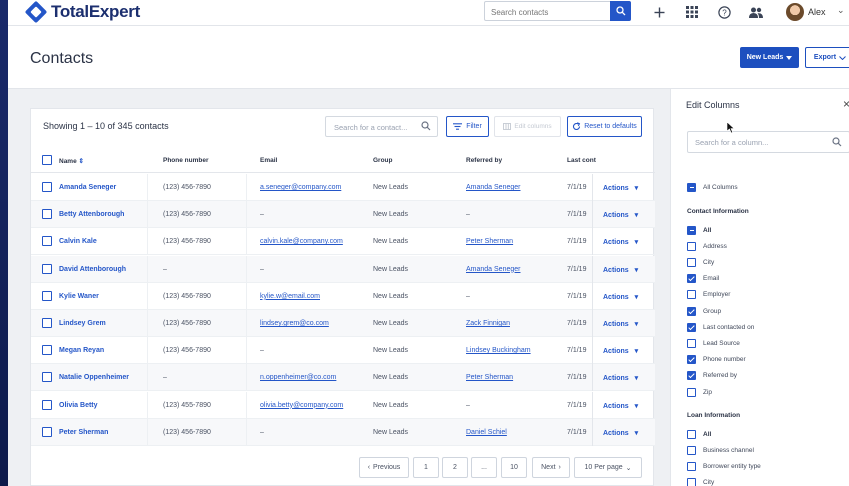 The image size is (849, 486). What do you see at coordinates (94, 377) in the screenshot?
I see `contact-name: Natalie Oppenheimer` at bounding box center [94, 377].